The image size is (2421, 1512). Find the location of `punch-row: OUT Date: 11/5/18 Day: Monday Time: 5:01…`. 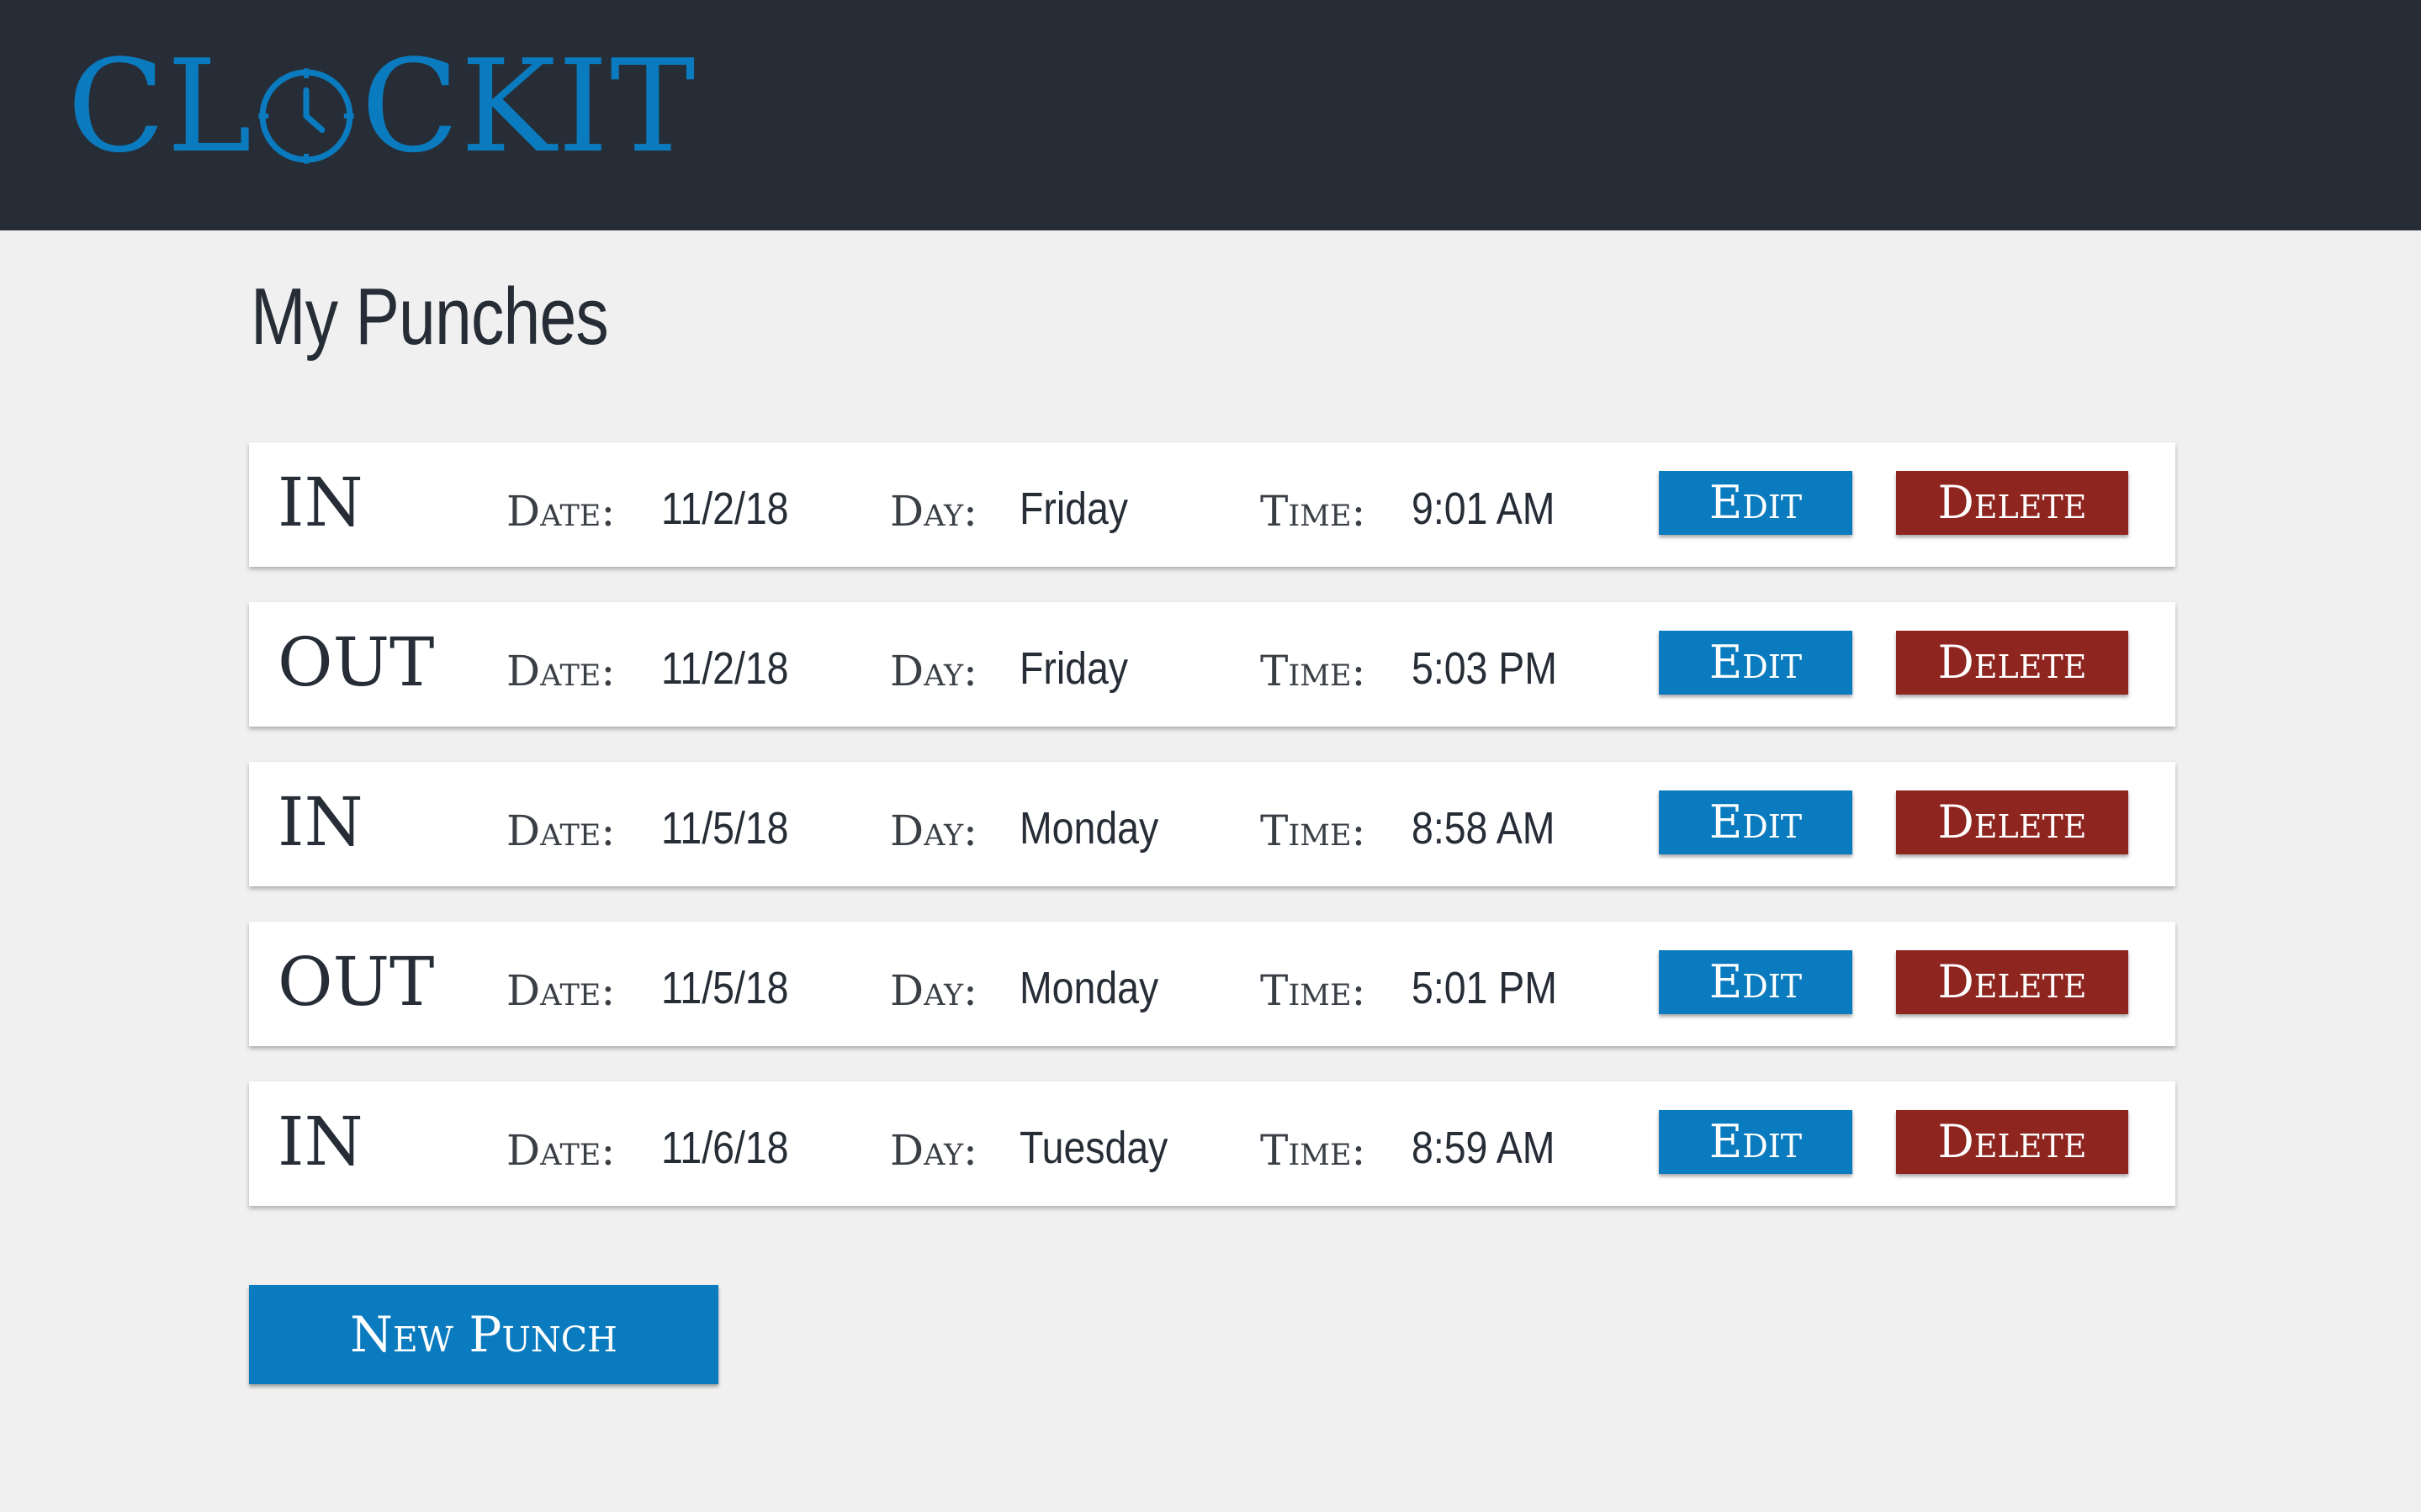

punch-row: OUT Date: 11/5/18 Day: Monday Time: 5:01… is located at coordinates (1212, 984).